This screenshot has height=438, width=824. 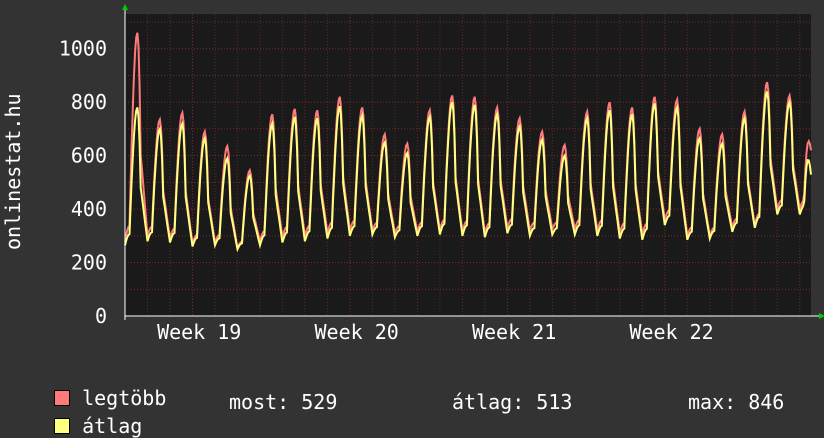 What do you see at coordinates (89, 209) in the screenshot?
I see `y-tick-label: 400` at bounding box center [89, 209].